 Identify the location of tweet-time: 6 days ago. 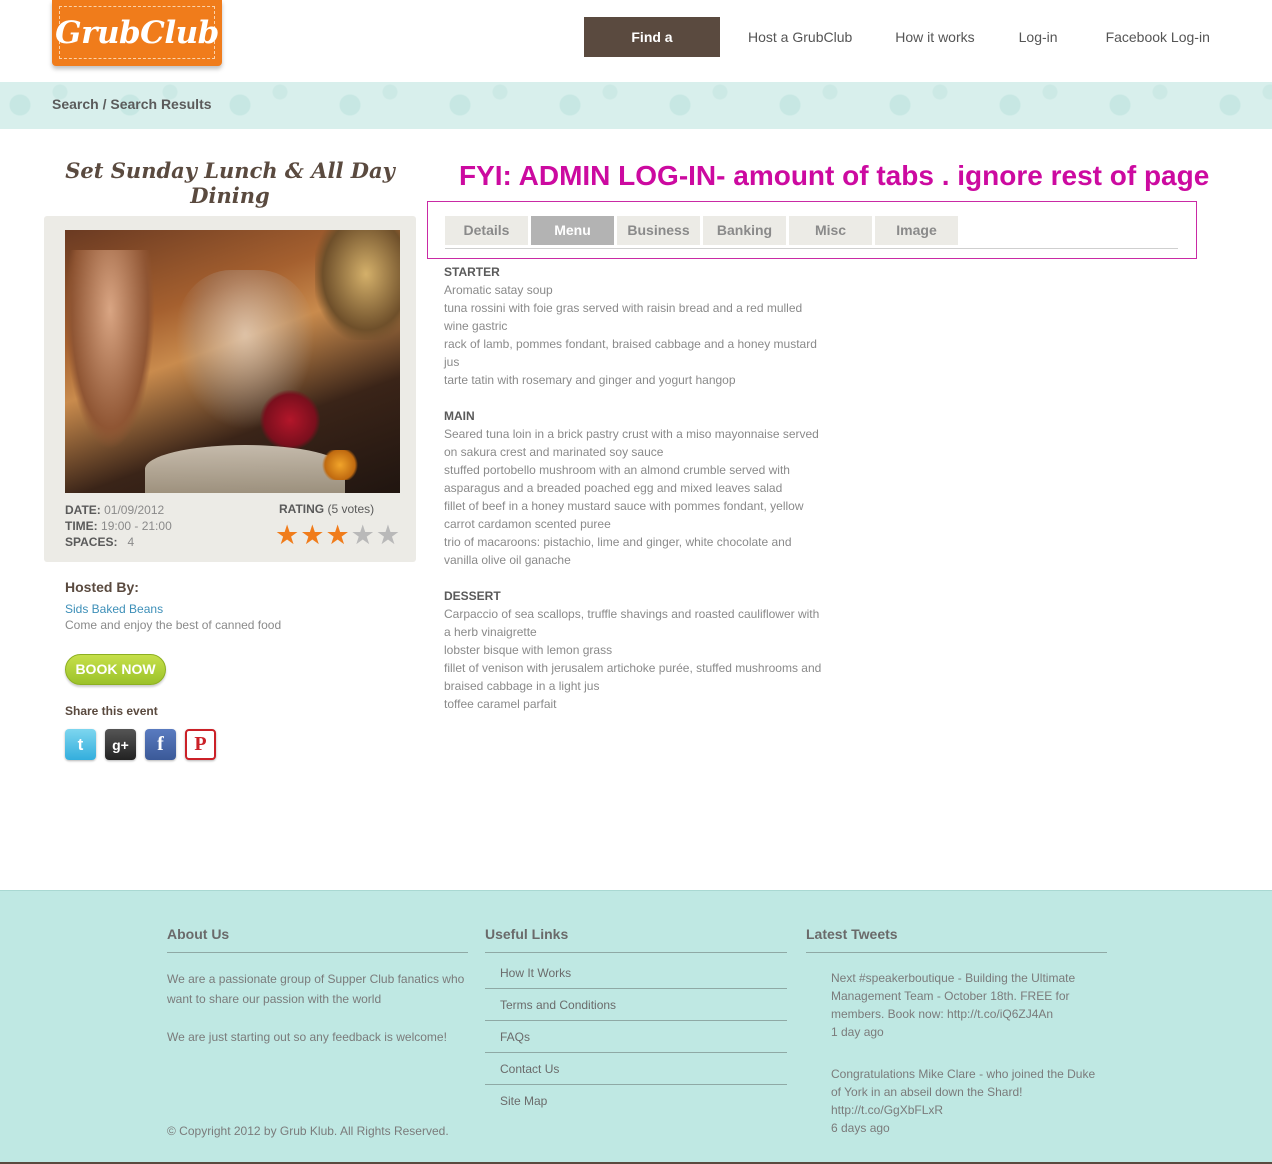
(860, 1128).